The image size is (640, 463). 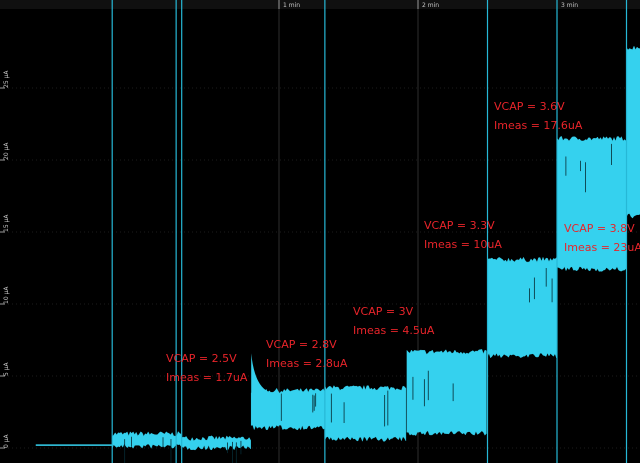 I want to click on annotation-4-line-0: VCAP = 3.6V, so click(x=529, y=106).